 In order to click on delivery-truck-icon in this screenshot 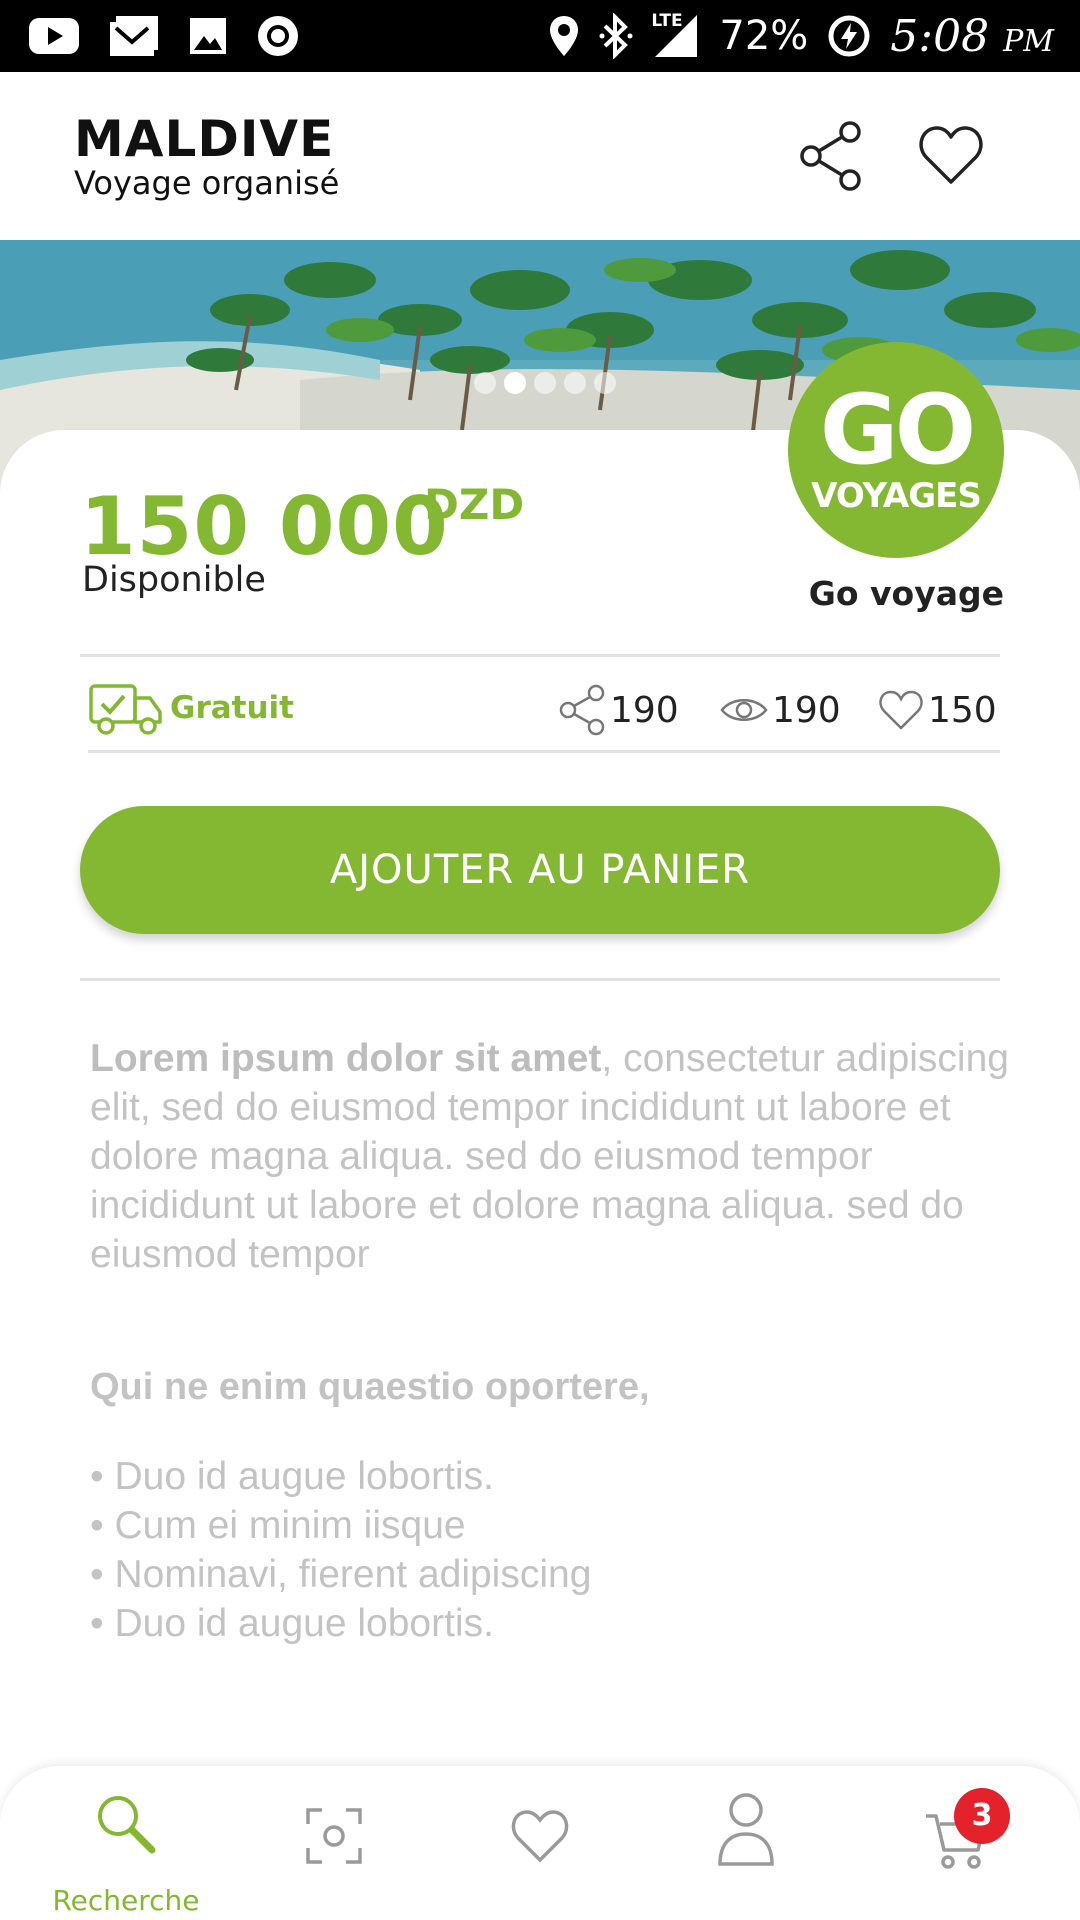, I will do `click(125, 709)`.